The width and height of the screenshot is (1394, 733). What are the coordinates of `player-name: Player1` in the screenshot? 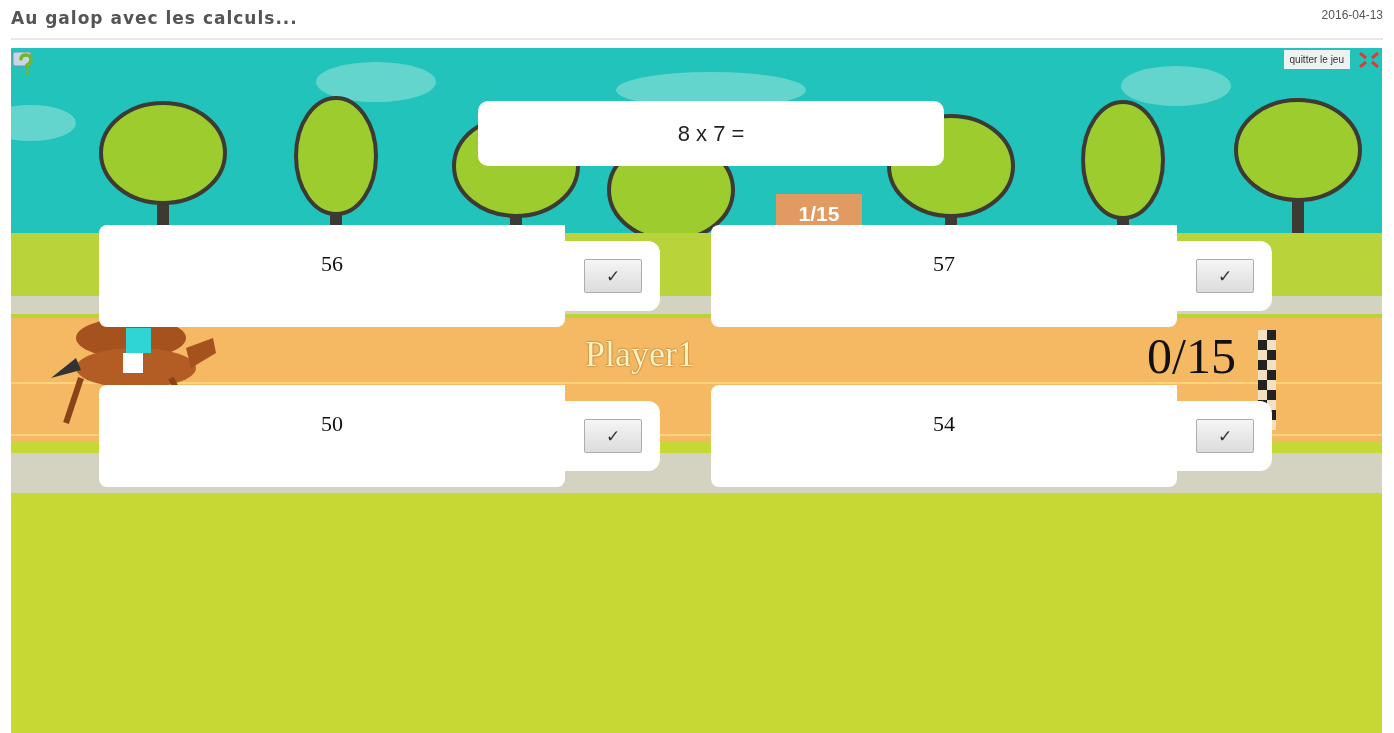 It's located at (640, 354).